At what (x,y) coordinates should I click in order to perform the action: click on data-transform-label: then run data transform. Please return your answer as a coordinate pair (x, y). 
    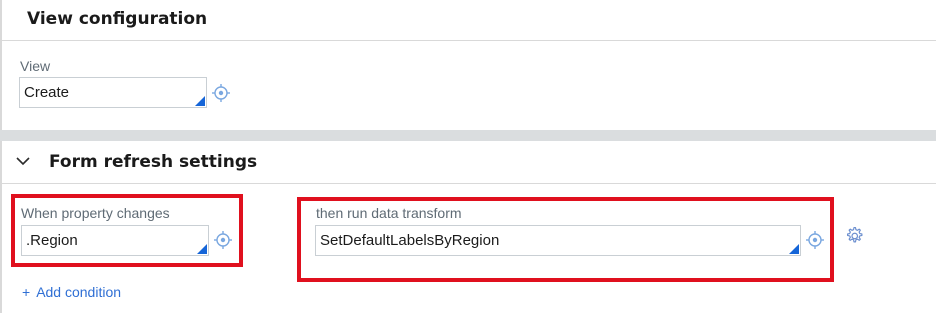
    Looking at the image, I should click on (389, 213).